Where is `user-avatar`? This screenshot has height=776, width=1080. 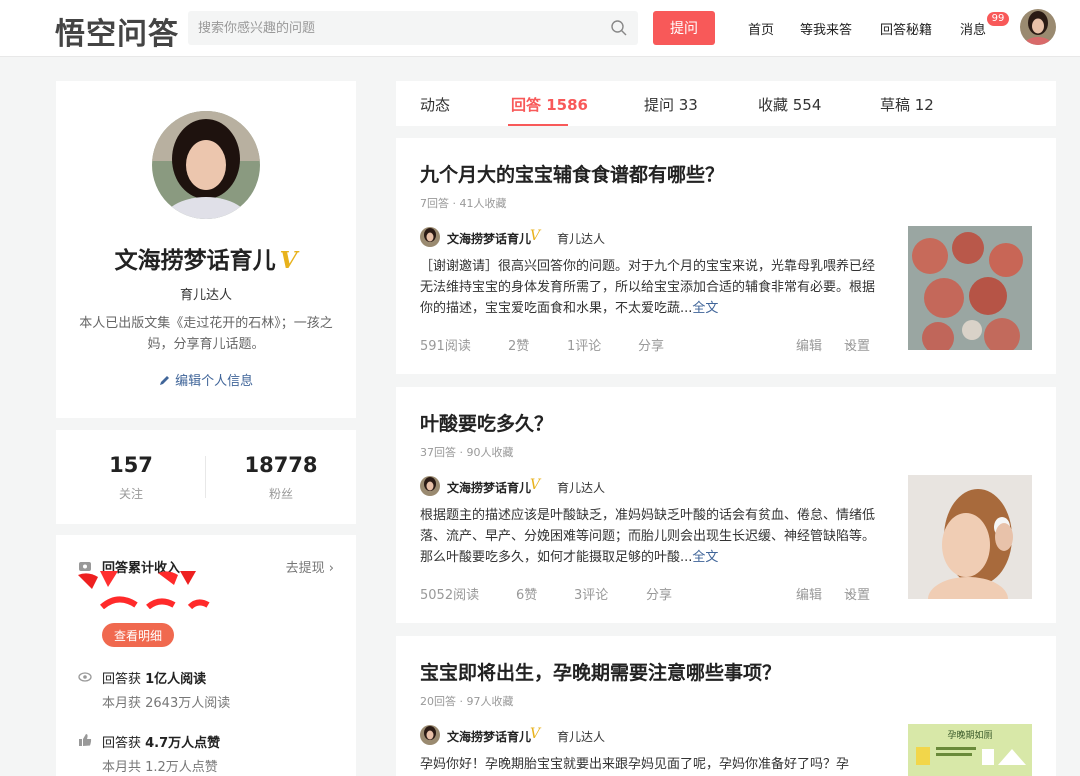 user-avatar is located at coordinates (1038, 27).